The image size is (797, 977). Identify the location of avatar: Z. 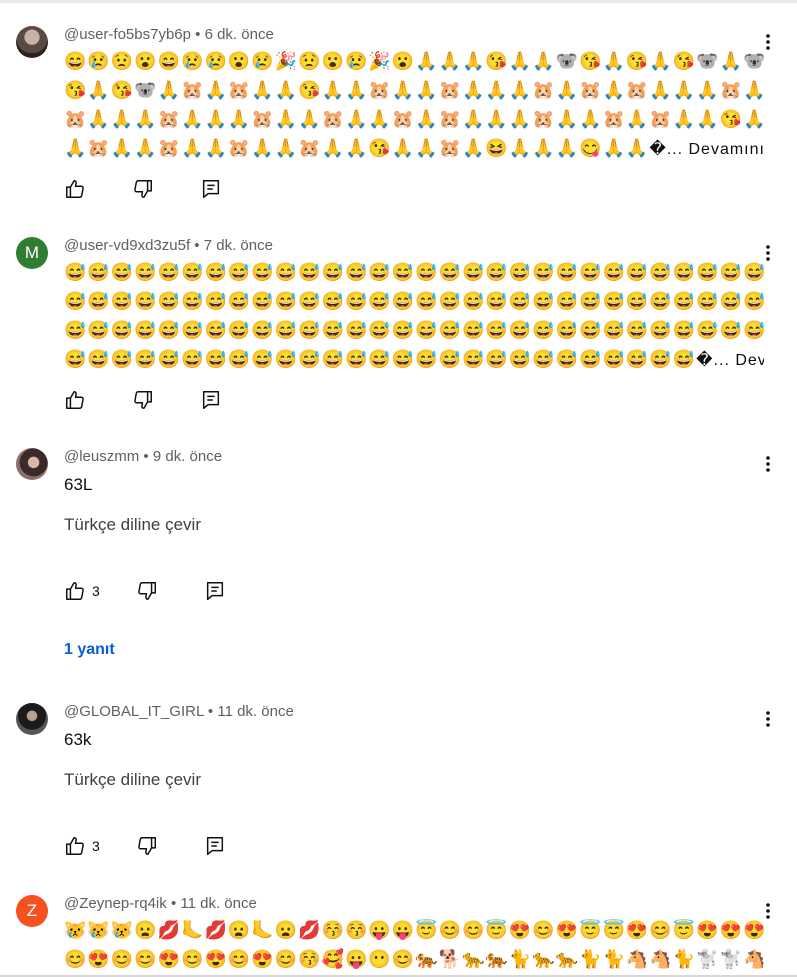
(32, 911).